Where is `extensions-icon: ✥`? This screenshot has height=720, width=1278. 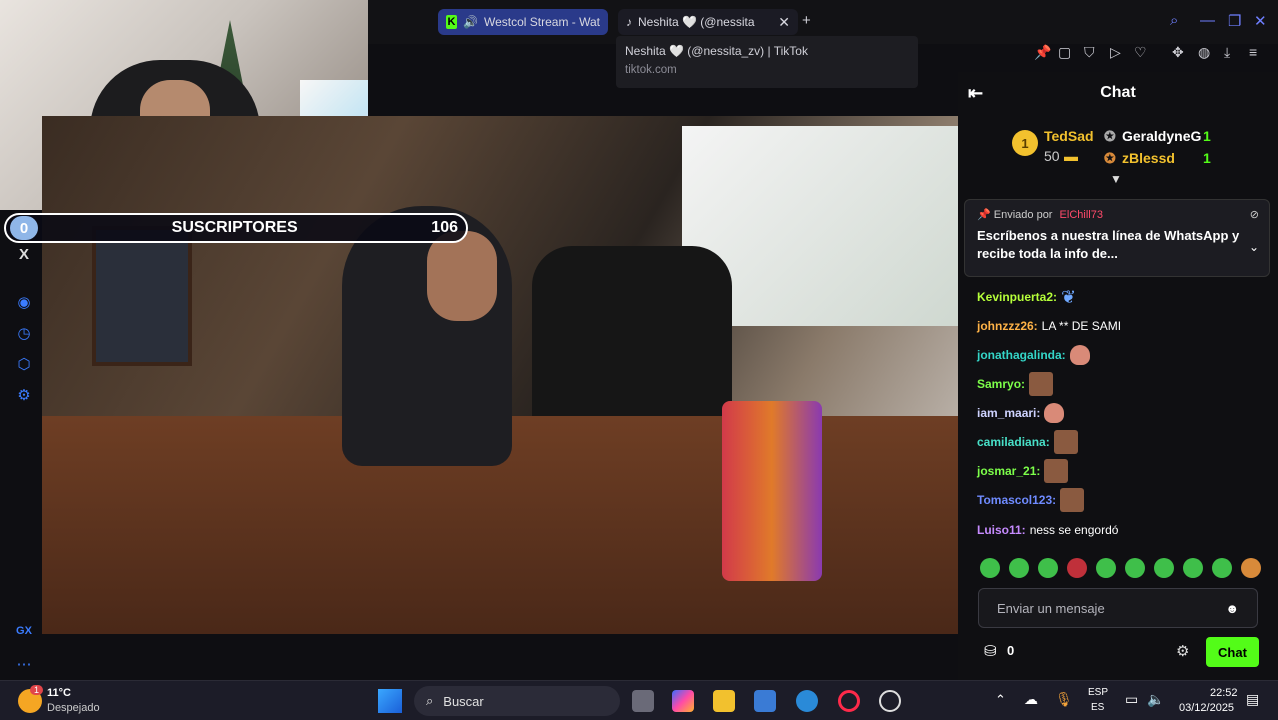 extensions-icon: ✥ is located at coordinates (1178, 52).